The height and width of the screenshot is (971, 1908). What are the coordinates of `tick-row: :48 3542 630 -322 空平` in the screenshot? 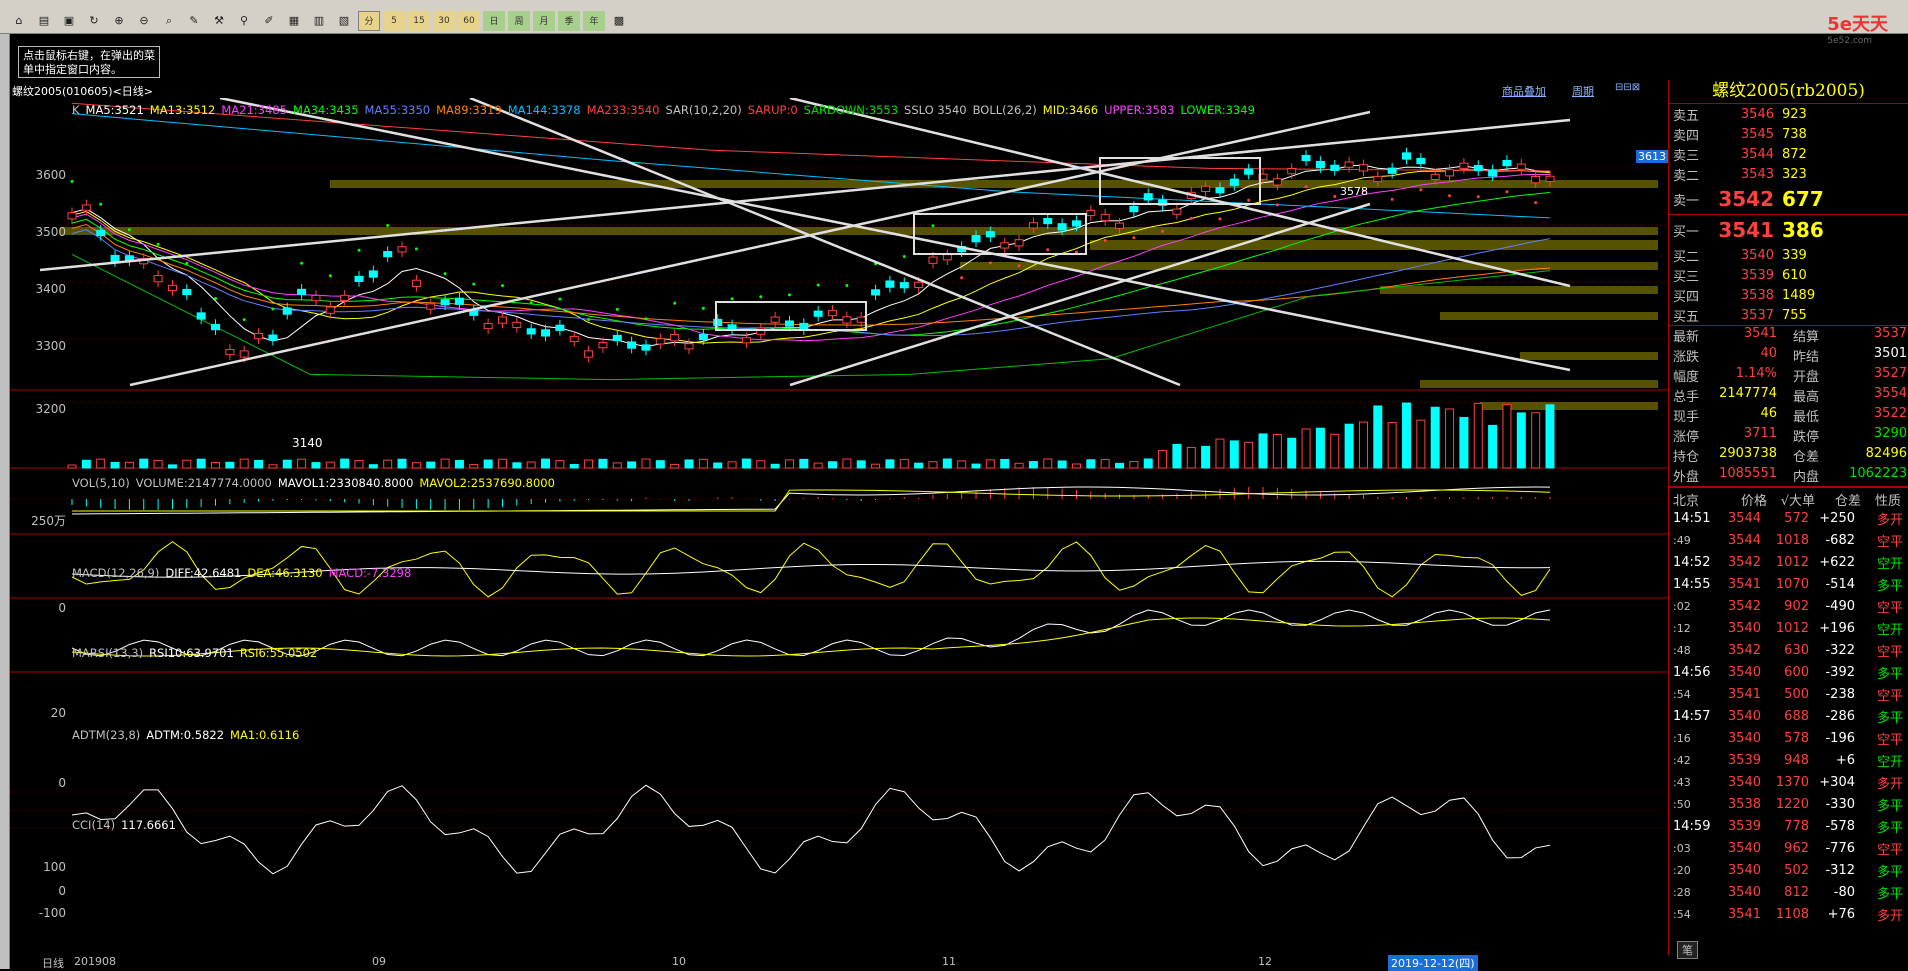 It's located at (1788, 650).